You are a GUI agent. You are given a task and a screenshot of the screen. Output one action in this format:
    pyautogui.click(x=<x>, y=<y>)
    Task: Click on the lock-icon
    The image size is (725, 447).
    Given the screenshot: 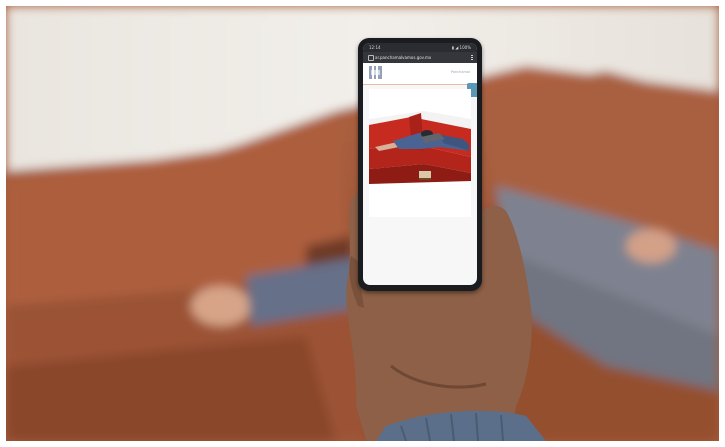 What is the action you would take?
    pyautogui.click(x=371, y=58)
    